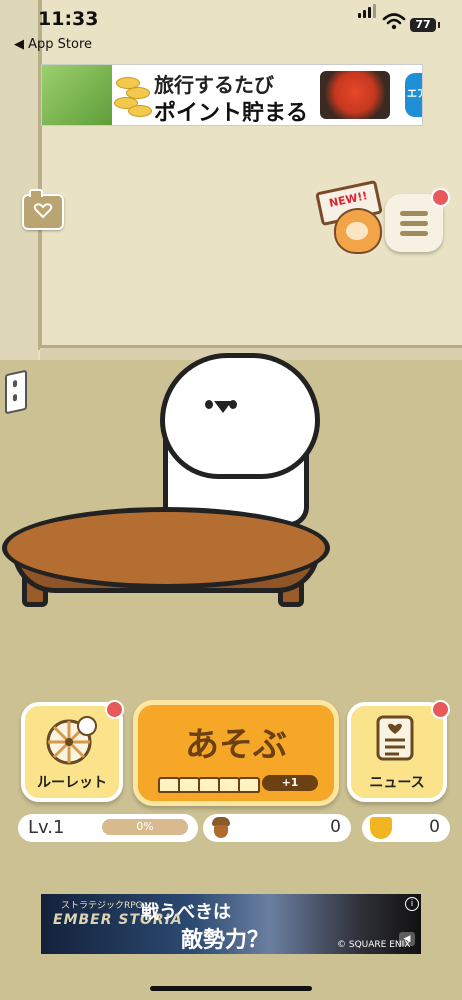 The height and width of the screenshot is (1000, 462). I want to click on back-to-app-store: ◀ App Store, so click(53, 44).